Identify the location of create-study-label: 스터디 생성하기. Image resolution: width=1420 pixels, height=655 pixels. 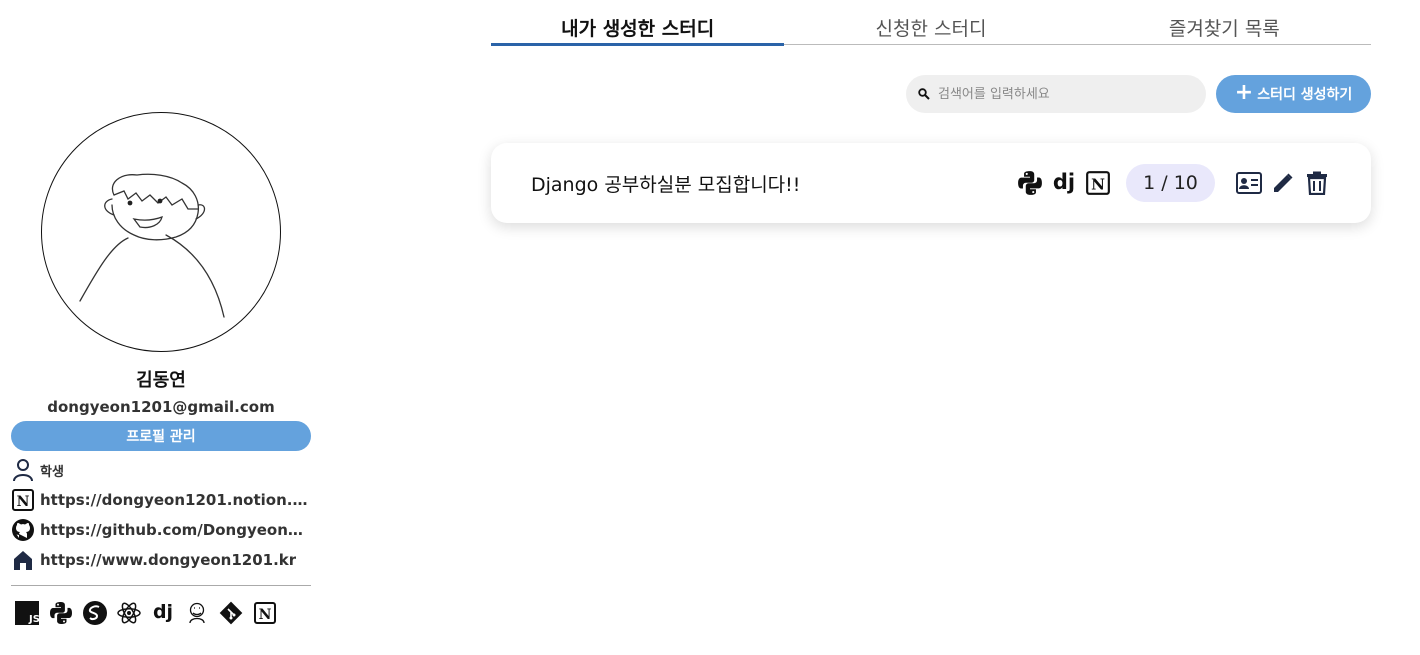
(1305, 95).